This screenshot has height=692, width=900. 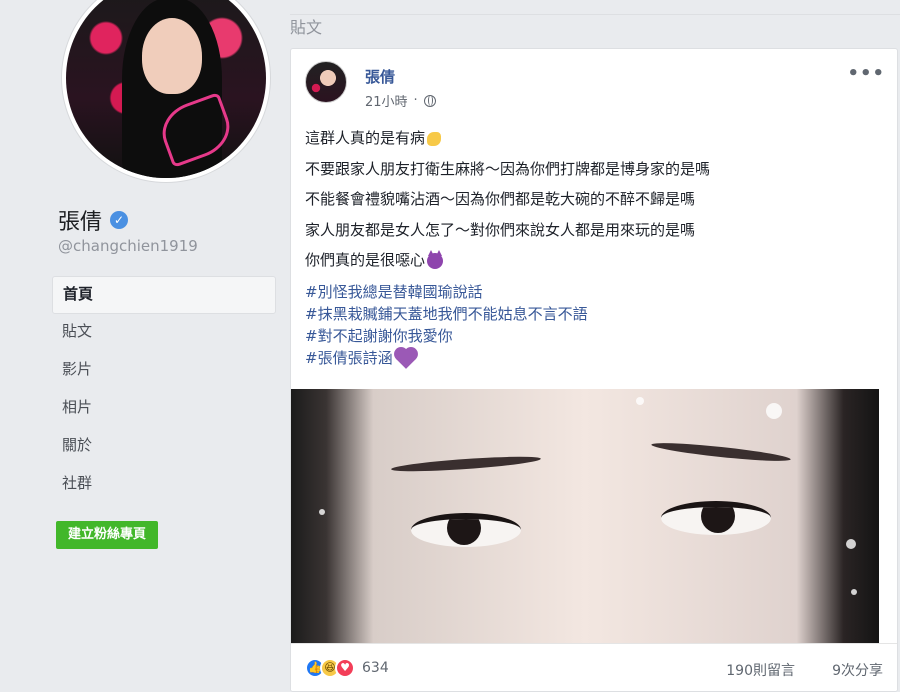 I want to click on profile-avatar, so click(x=166, y=91).